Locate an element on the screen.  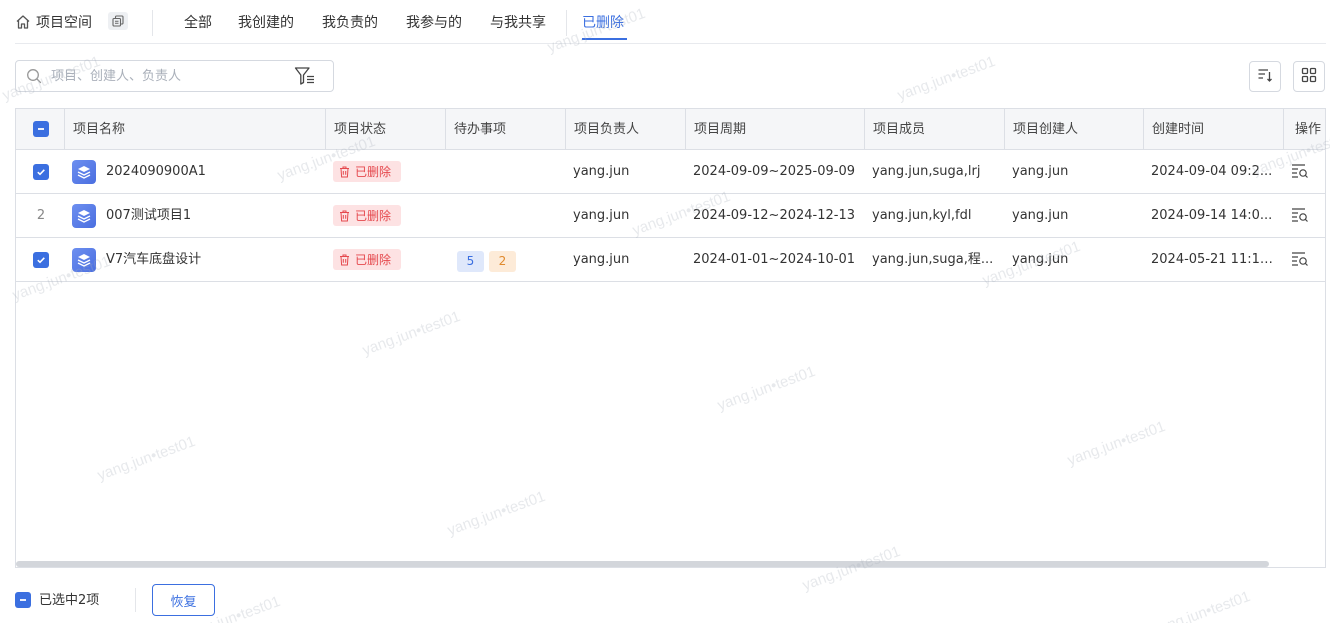
tab-created-by-me: 我创建的 is located at coordinates (266, 22).